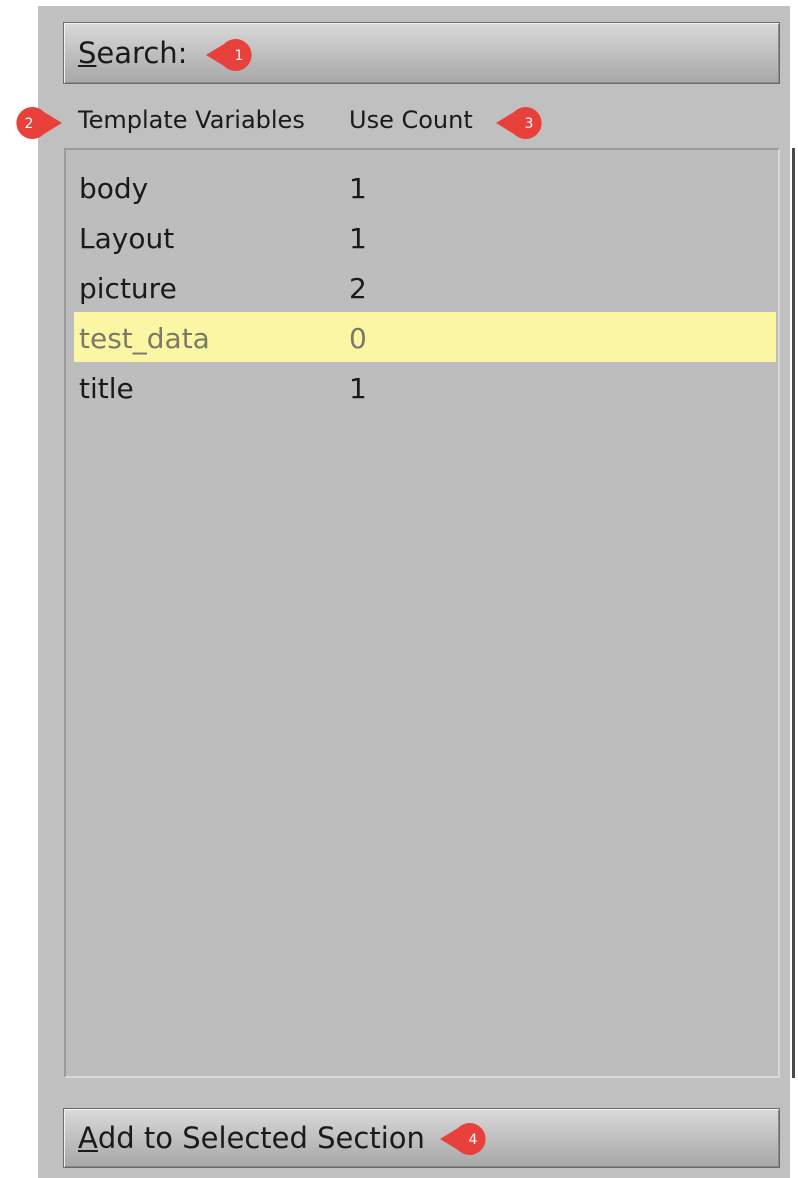 The height and width of the screenshot is (1178, 798). I want to click on svg-text: 3, so click(529, 124).